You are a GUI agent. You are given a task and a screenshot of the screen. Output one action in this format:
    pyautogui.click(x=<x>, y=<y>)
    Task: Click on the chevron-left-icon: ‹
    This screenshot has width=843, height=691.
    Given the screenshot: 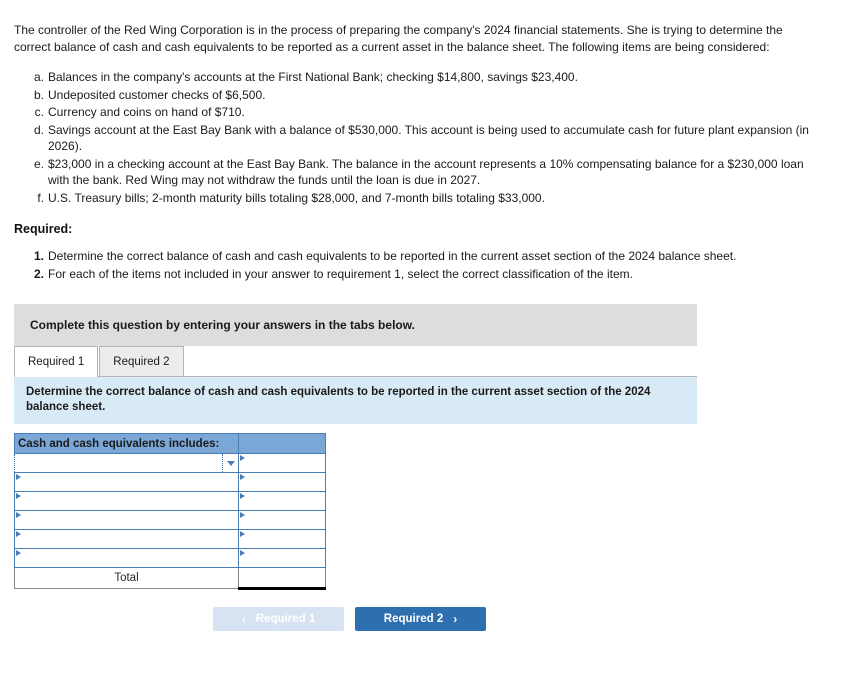 What is the action you would take?
    pyautogui.click(x=243, y=619)
    